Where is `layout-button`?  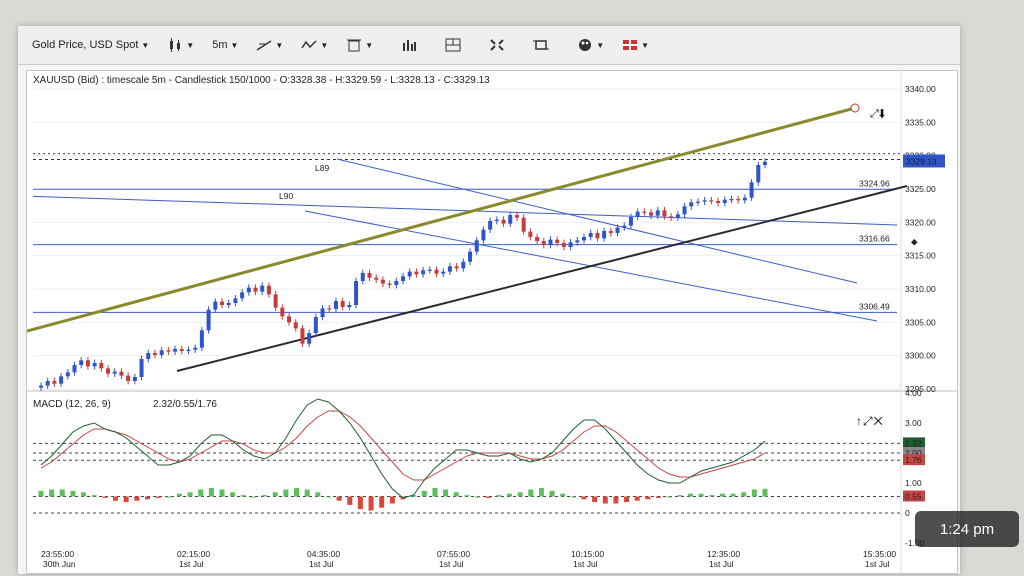 layout-button is located at coordinates (453, 45).